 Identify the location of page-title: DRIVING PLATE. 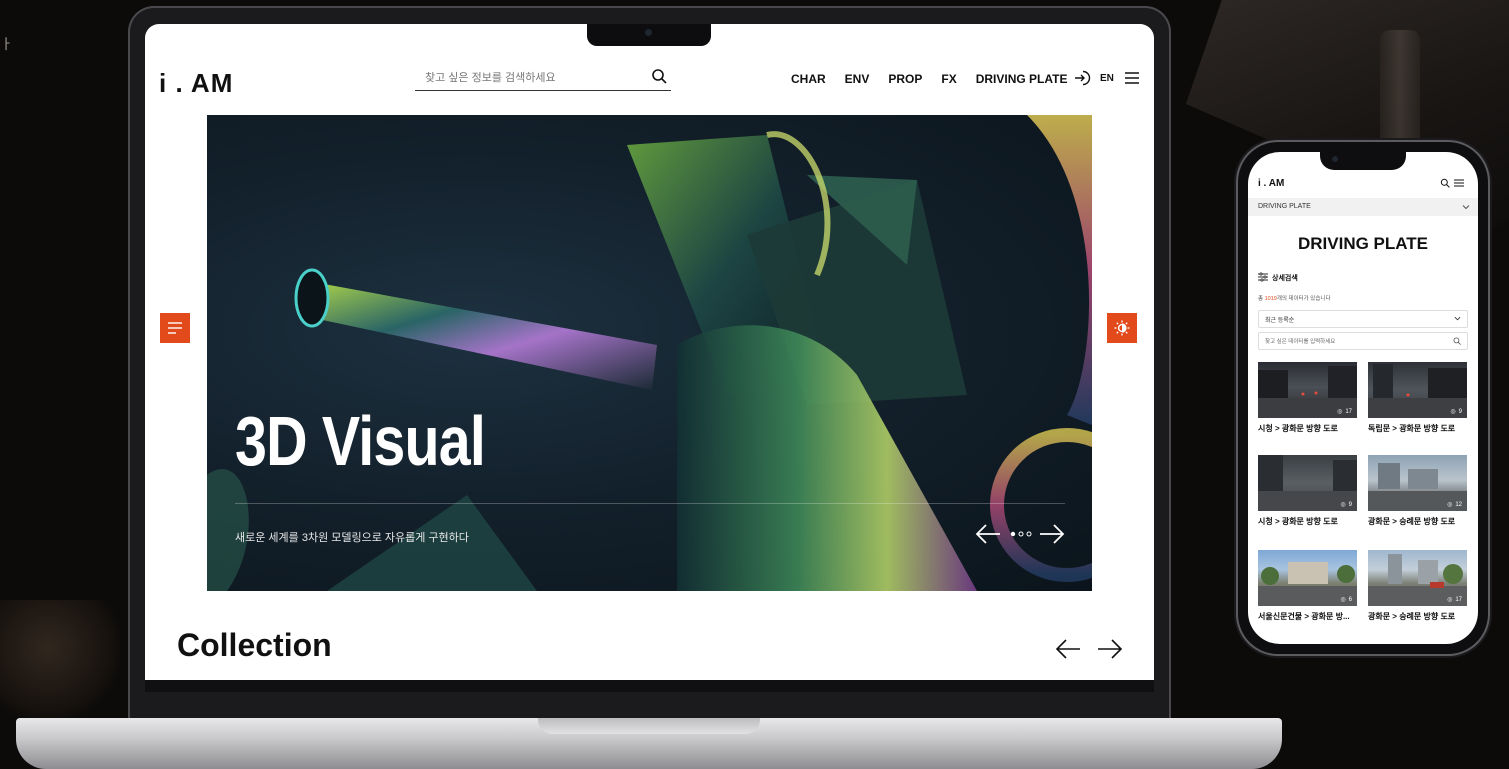
(1363, 243).